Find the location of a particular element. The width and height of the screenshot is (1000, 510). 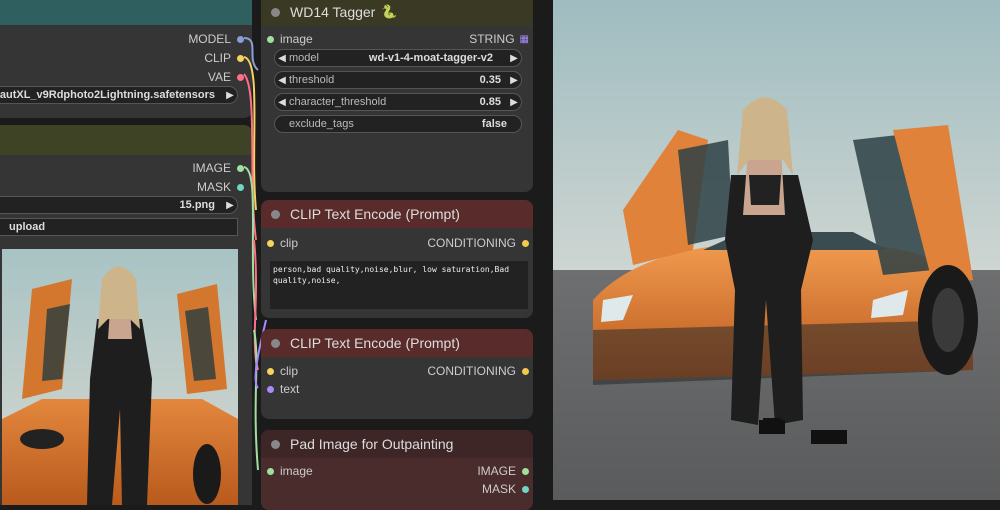

image-output-port is located at coordinates (525, 471).